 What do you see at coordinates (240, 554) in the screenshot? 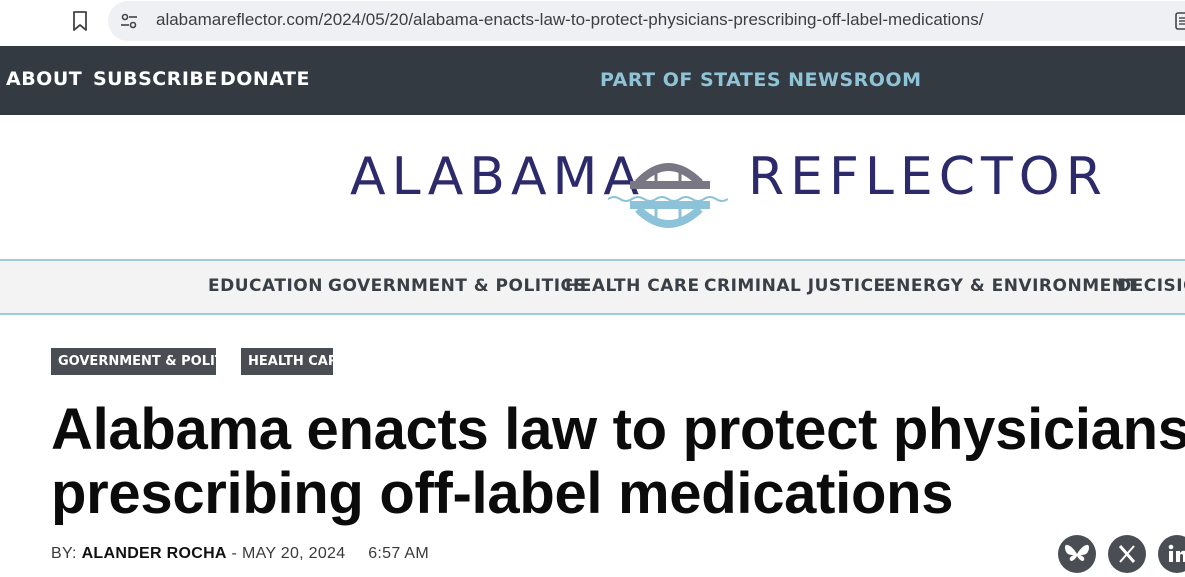
I see `byline: BY: ALANDER ROCHA - MAY 20, 2024 6:57 AM` at bounding box center [240, 554].